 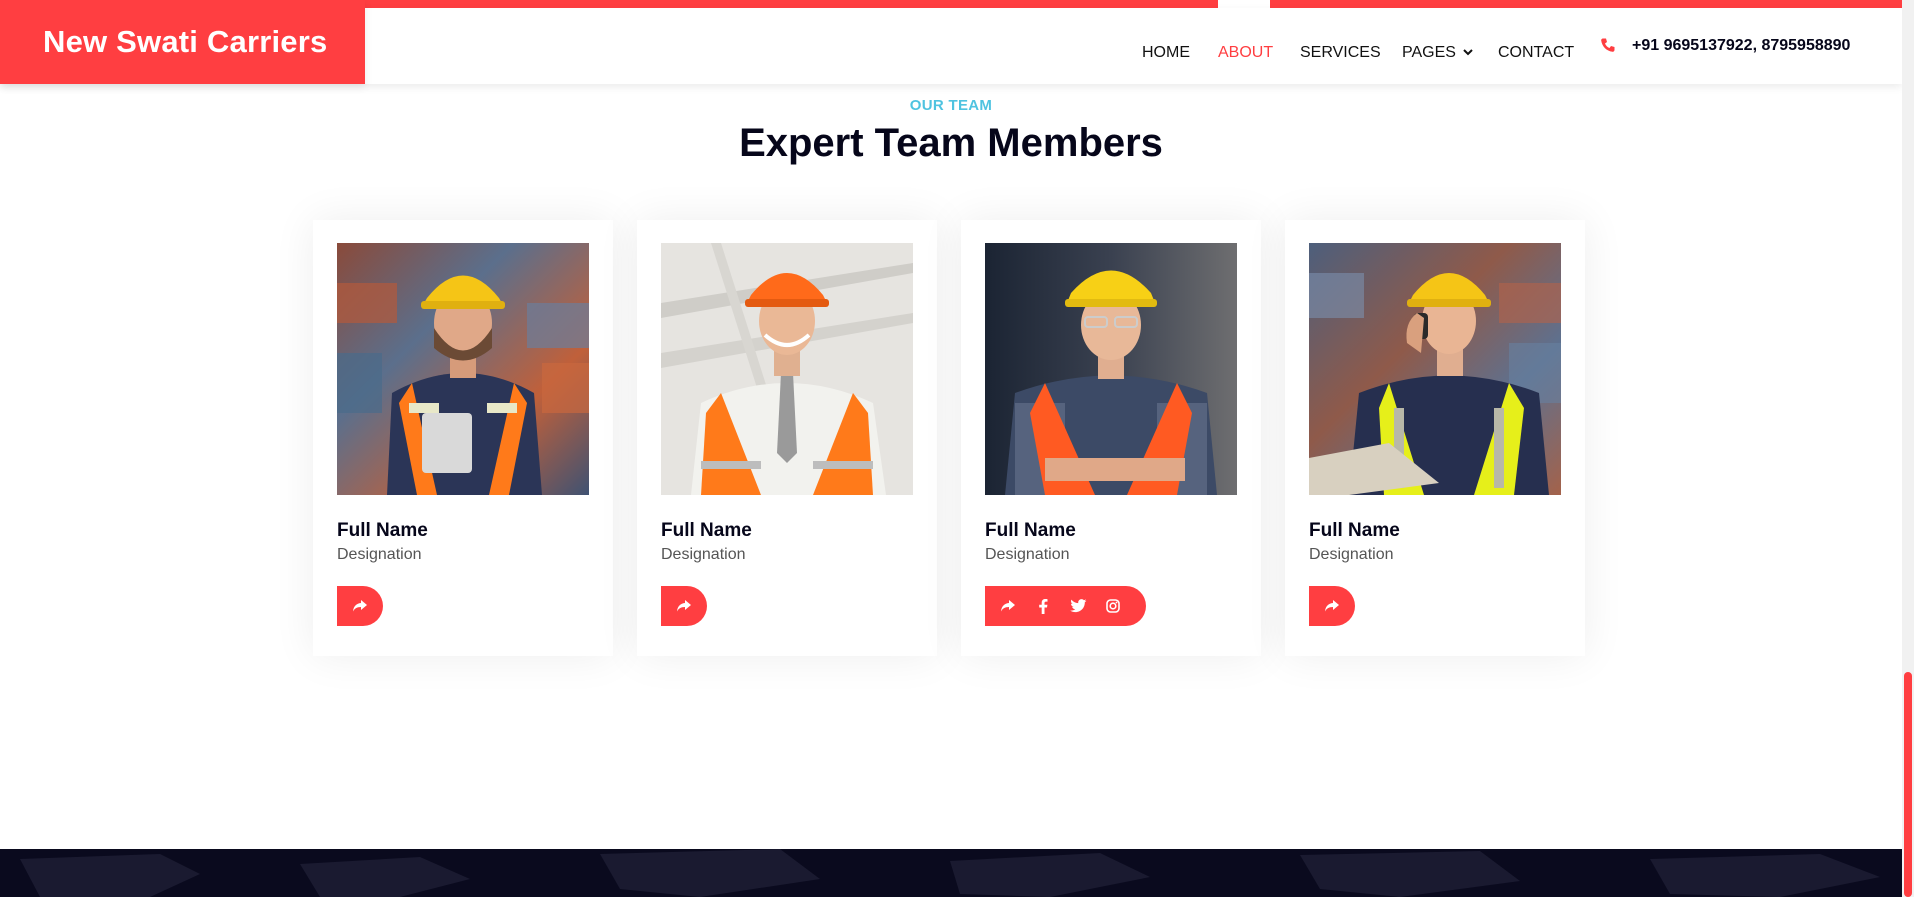 I want to click on world-map-pattern, so click(x=950, y=873).